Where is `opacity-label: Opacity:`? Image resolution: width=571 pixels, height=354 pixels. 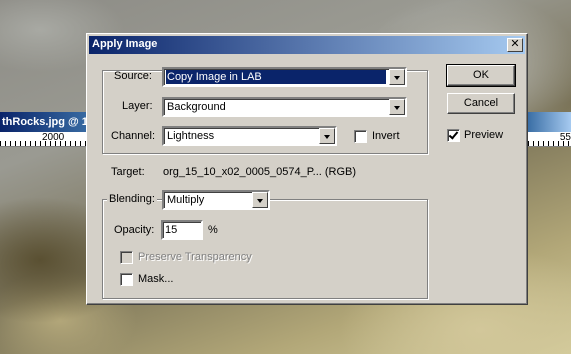 opacity-label: Opacity: is located at coordinates (134, 230).